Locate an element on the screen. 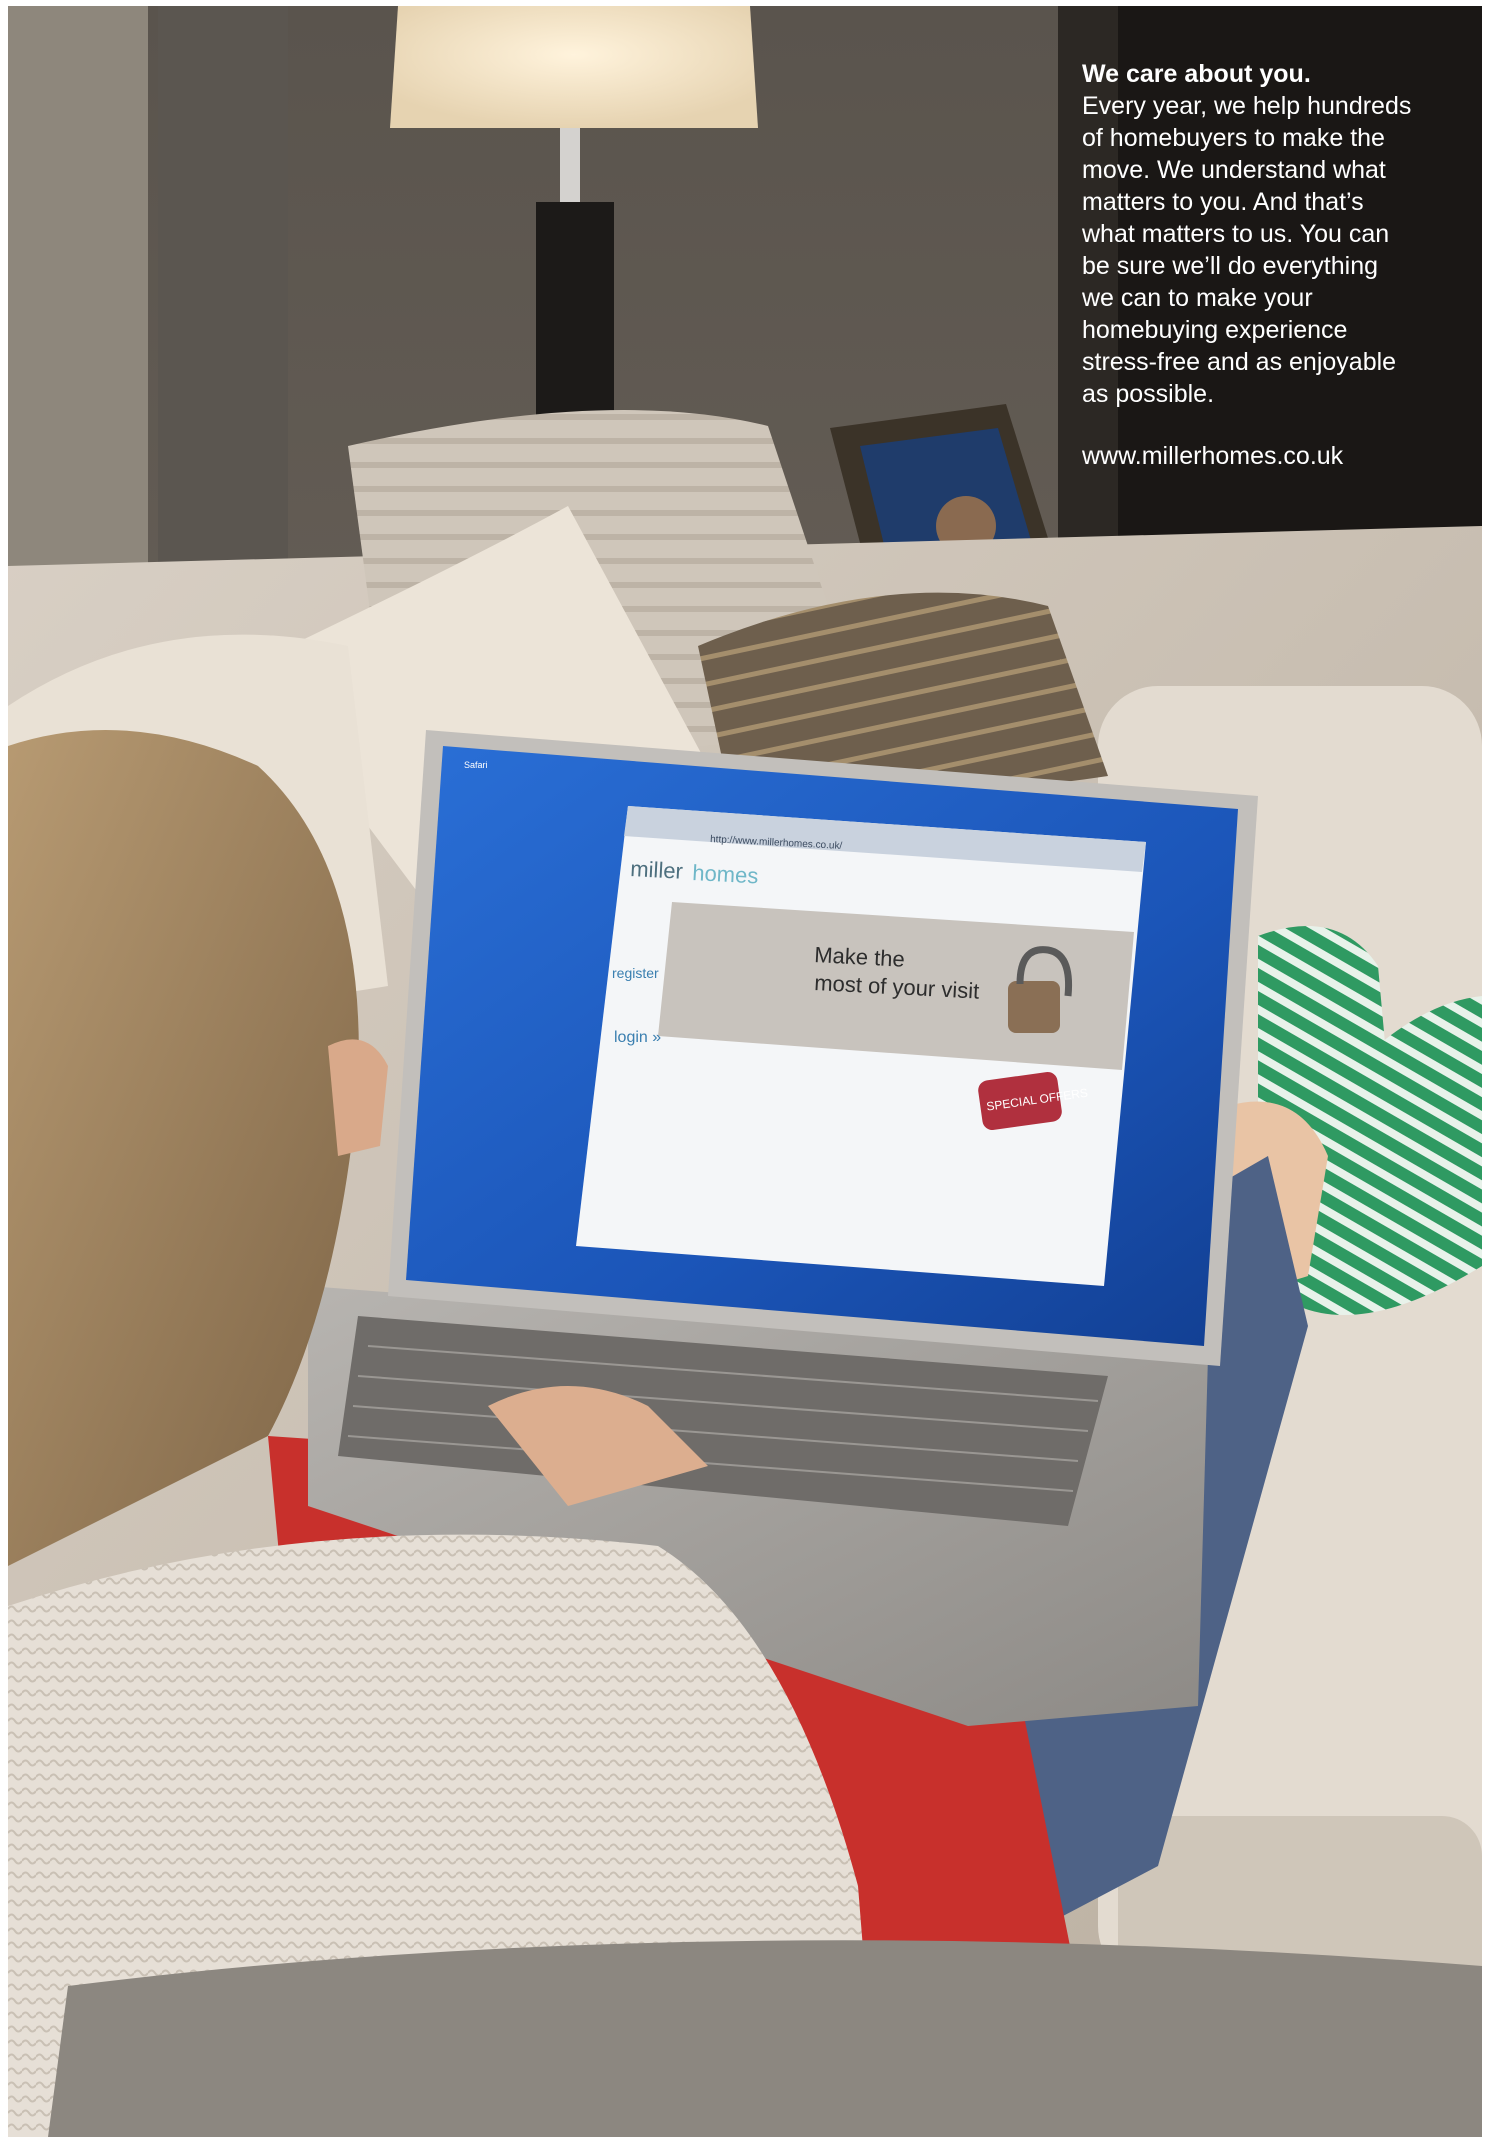  body-line: Every year, we help hundreds is located at coordinates (1247, 106).